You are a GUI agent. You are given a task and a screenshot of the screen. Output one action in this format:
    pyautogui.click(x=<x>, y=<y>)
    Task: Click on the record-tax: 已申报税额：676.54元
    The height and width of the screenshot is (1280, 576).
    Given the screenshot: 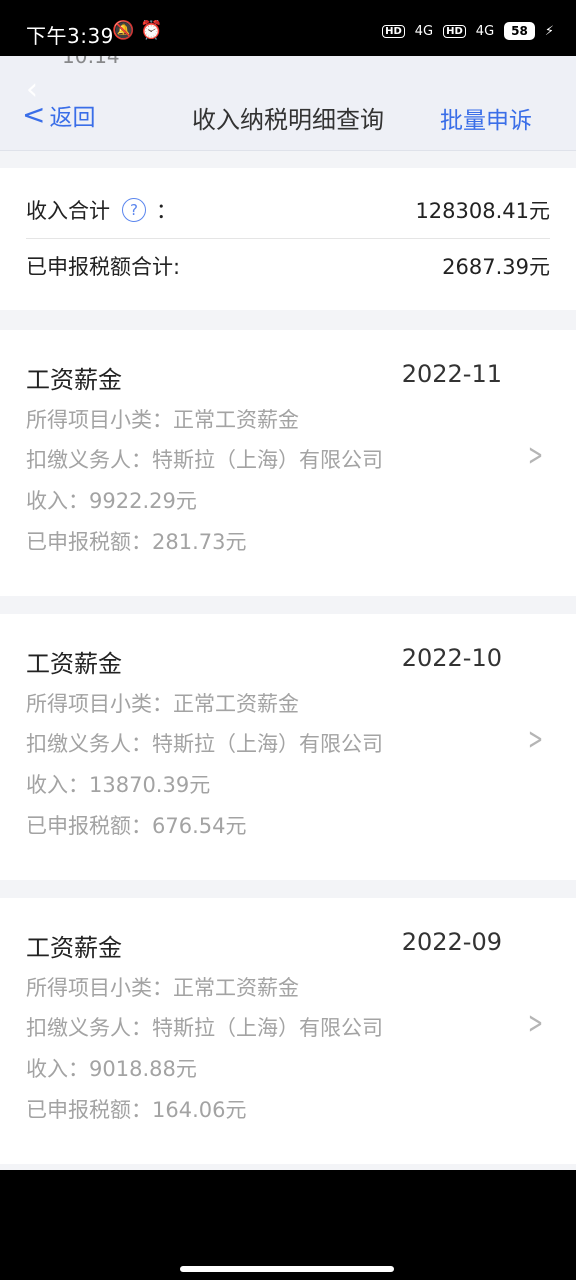 What is the action you would take?
    pyautogui.click(x=136, y=826)
    